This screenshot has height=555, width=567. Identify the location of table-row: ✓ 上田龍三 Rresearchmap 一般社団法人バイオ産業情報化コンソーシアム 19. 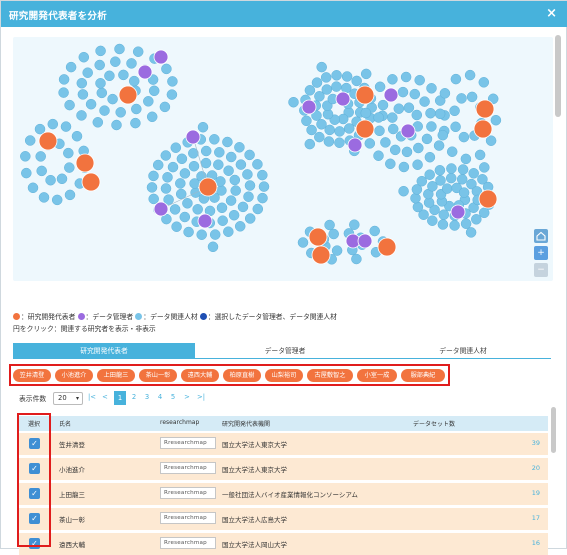
(283, 493).